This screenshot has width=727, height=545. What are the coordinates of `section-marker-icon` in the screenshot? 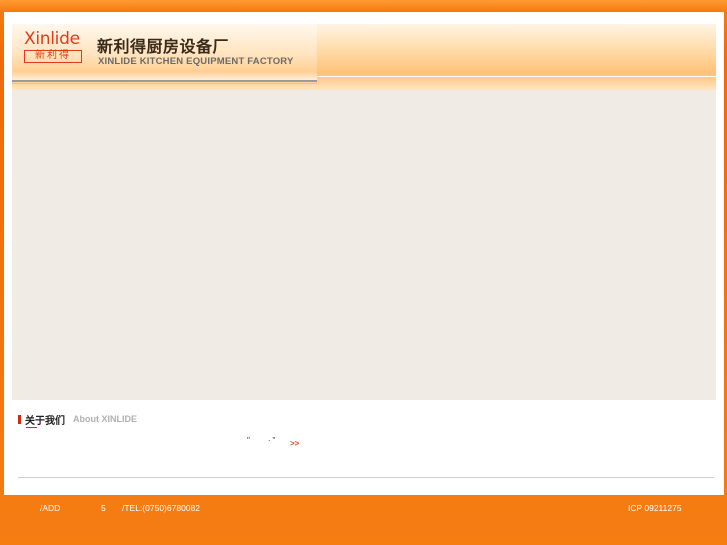 It's located at (19, 419).